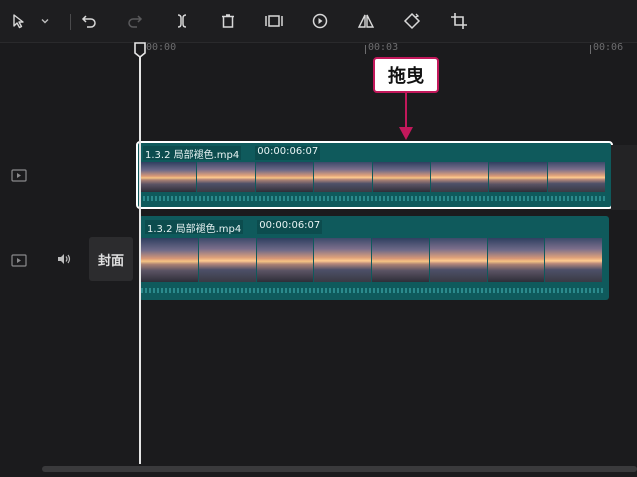 The image size is (637, 477). I want to click on ruler-label-3: 00:03, so click(383, 47).